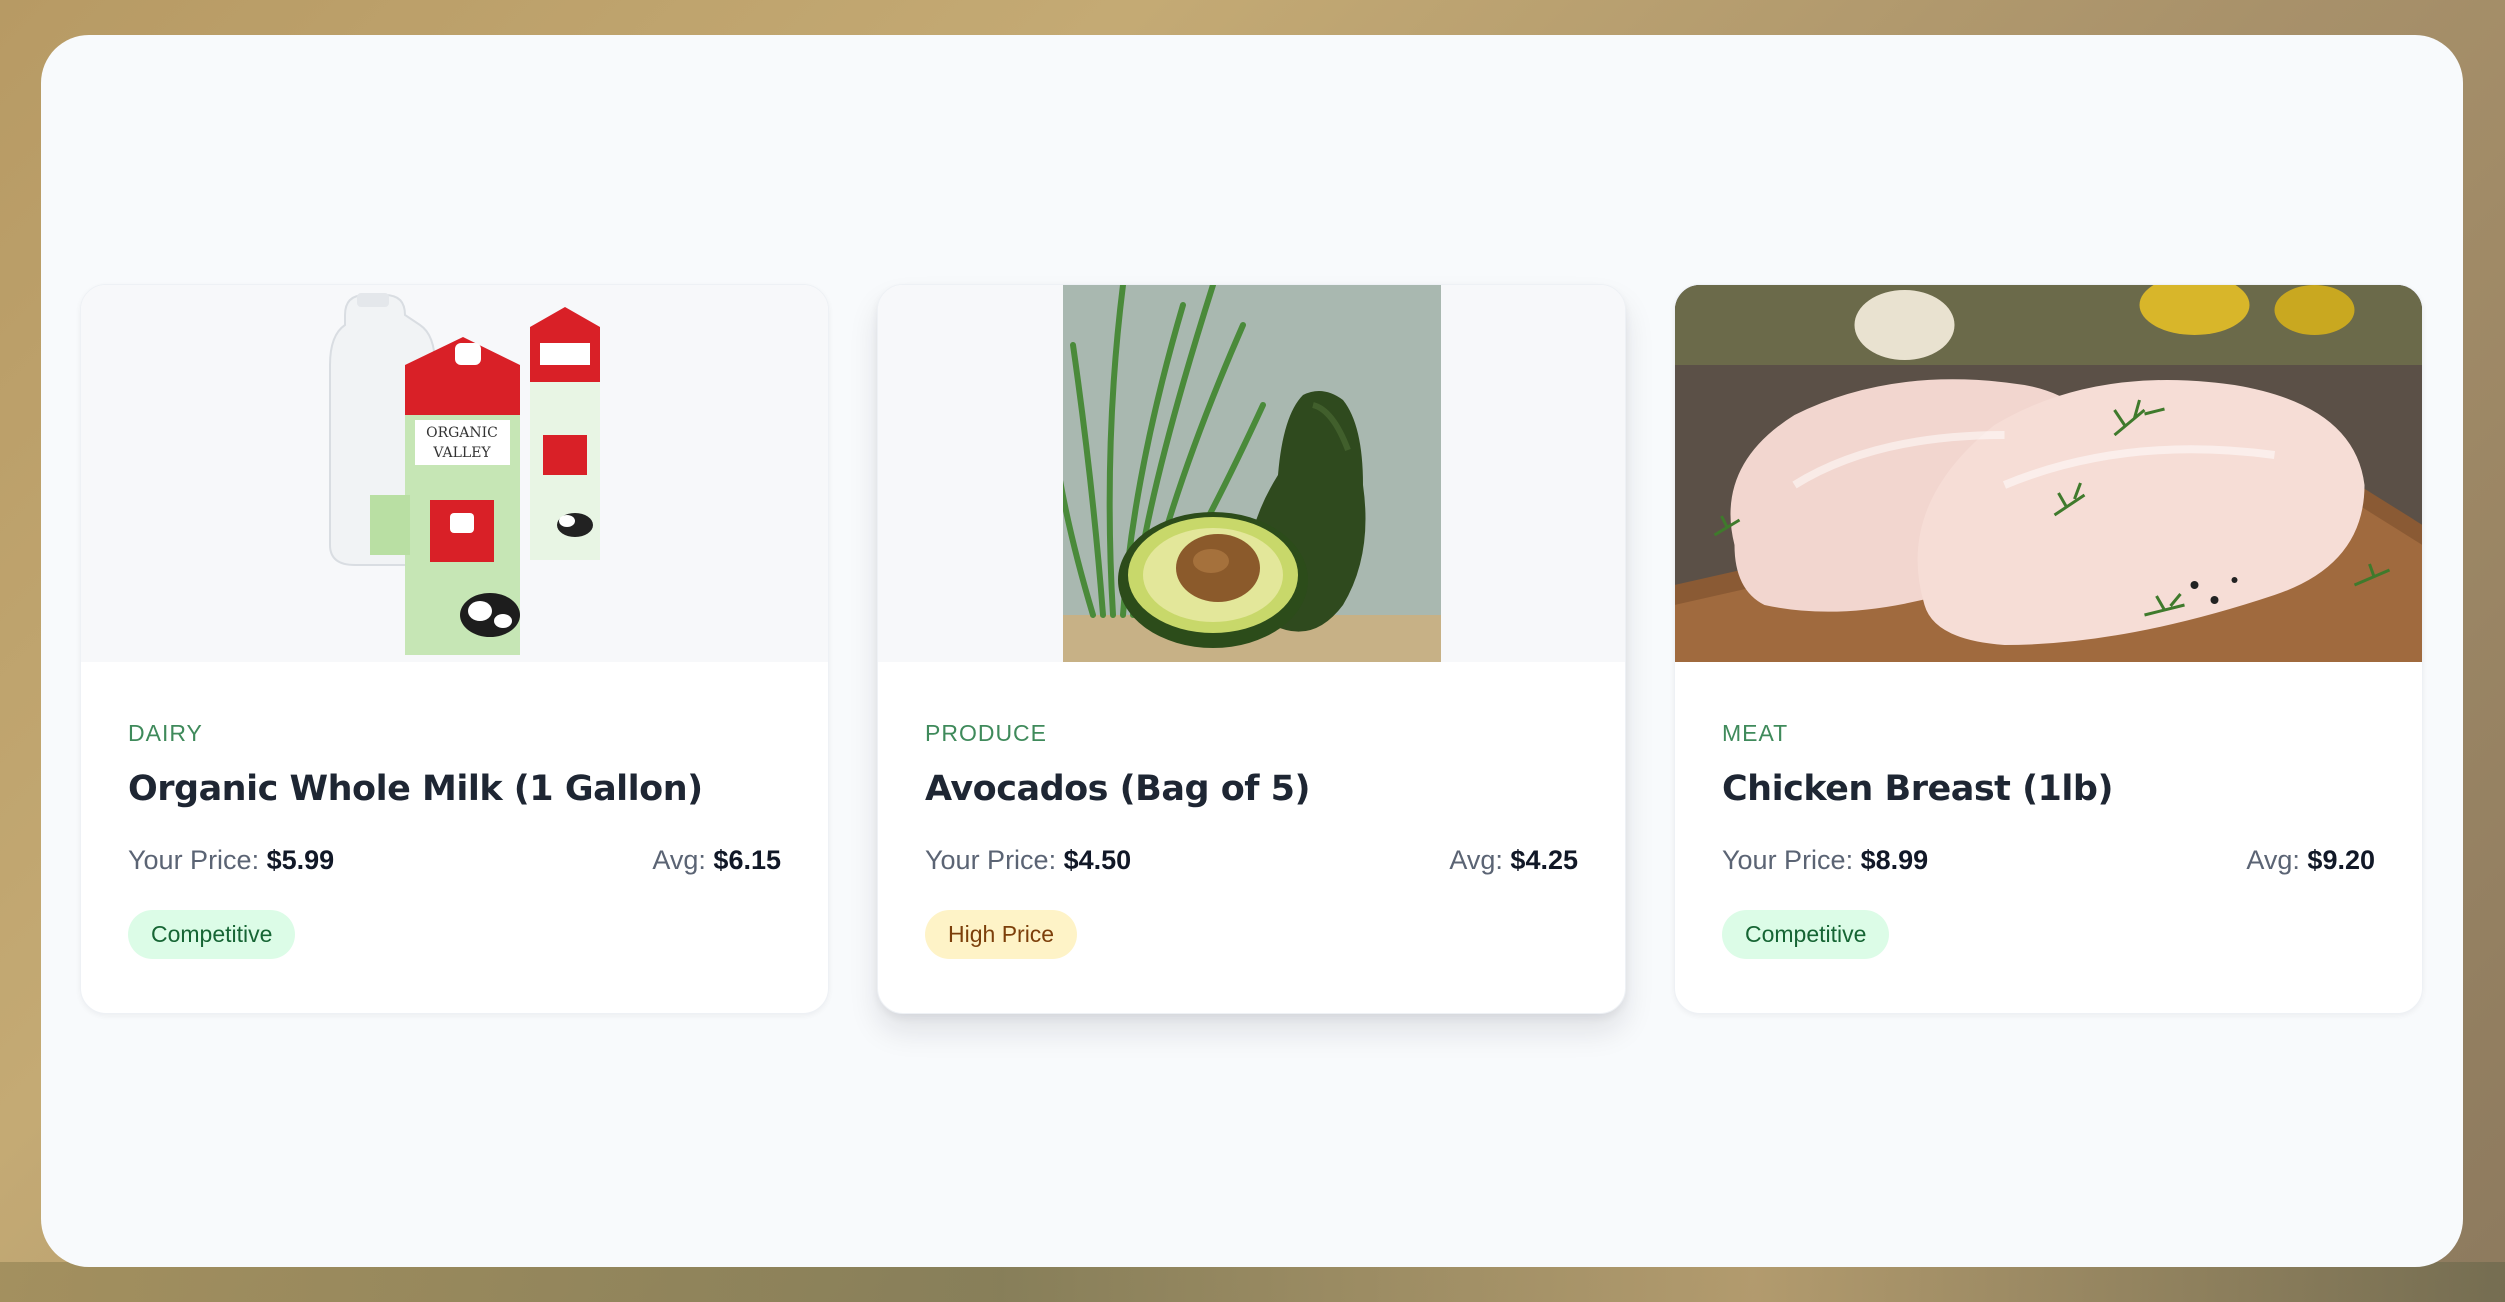 Image resolution: width=2505 pixels, height=1302 pixels. I want to click on product-image-container: ORGANIC VALLEY, so click(454, 473).